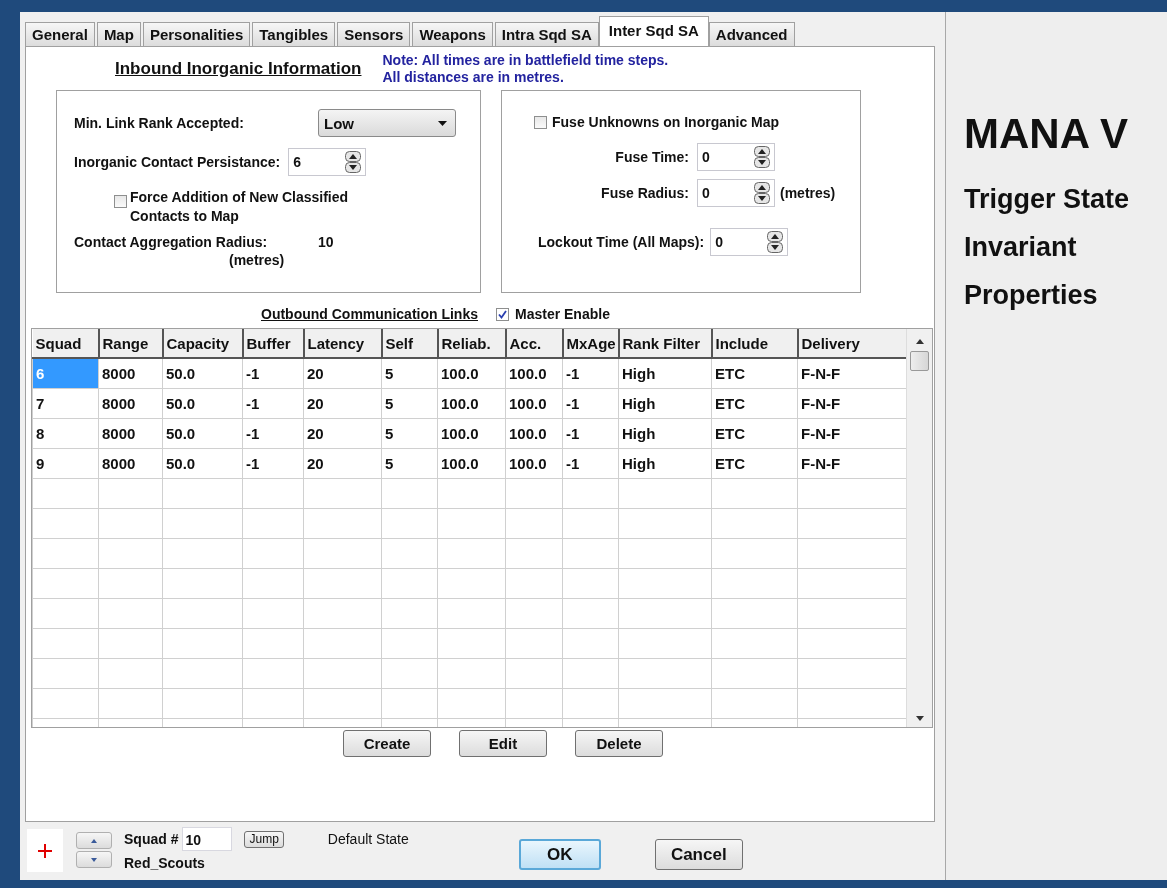  What do you see at coordinates (171, 242) in the screenshot?
I see `field-label: Contact Aggregation Radius:` at bounding box center [171, 242].